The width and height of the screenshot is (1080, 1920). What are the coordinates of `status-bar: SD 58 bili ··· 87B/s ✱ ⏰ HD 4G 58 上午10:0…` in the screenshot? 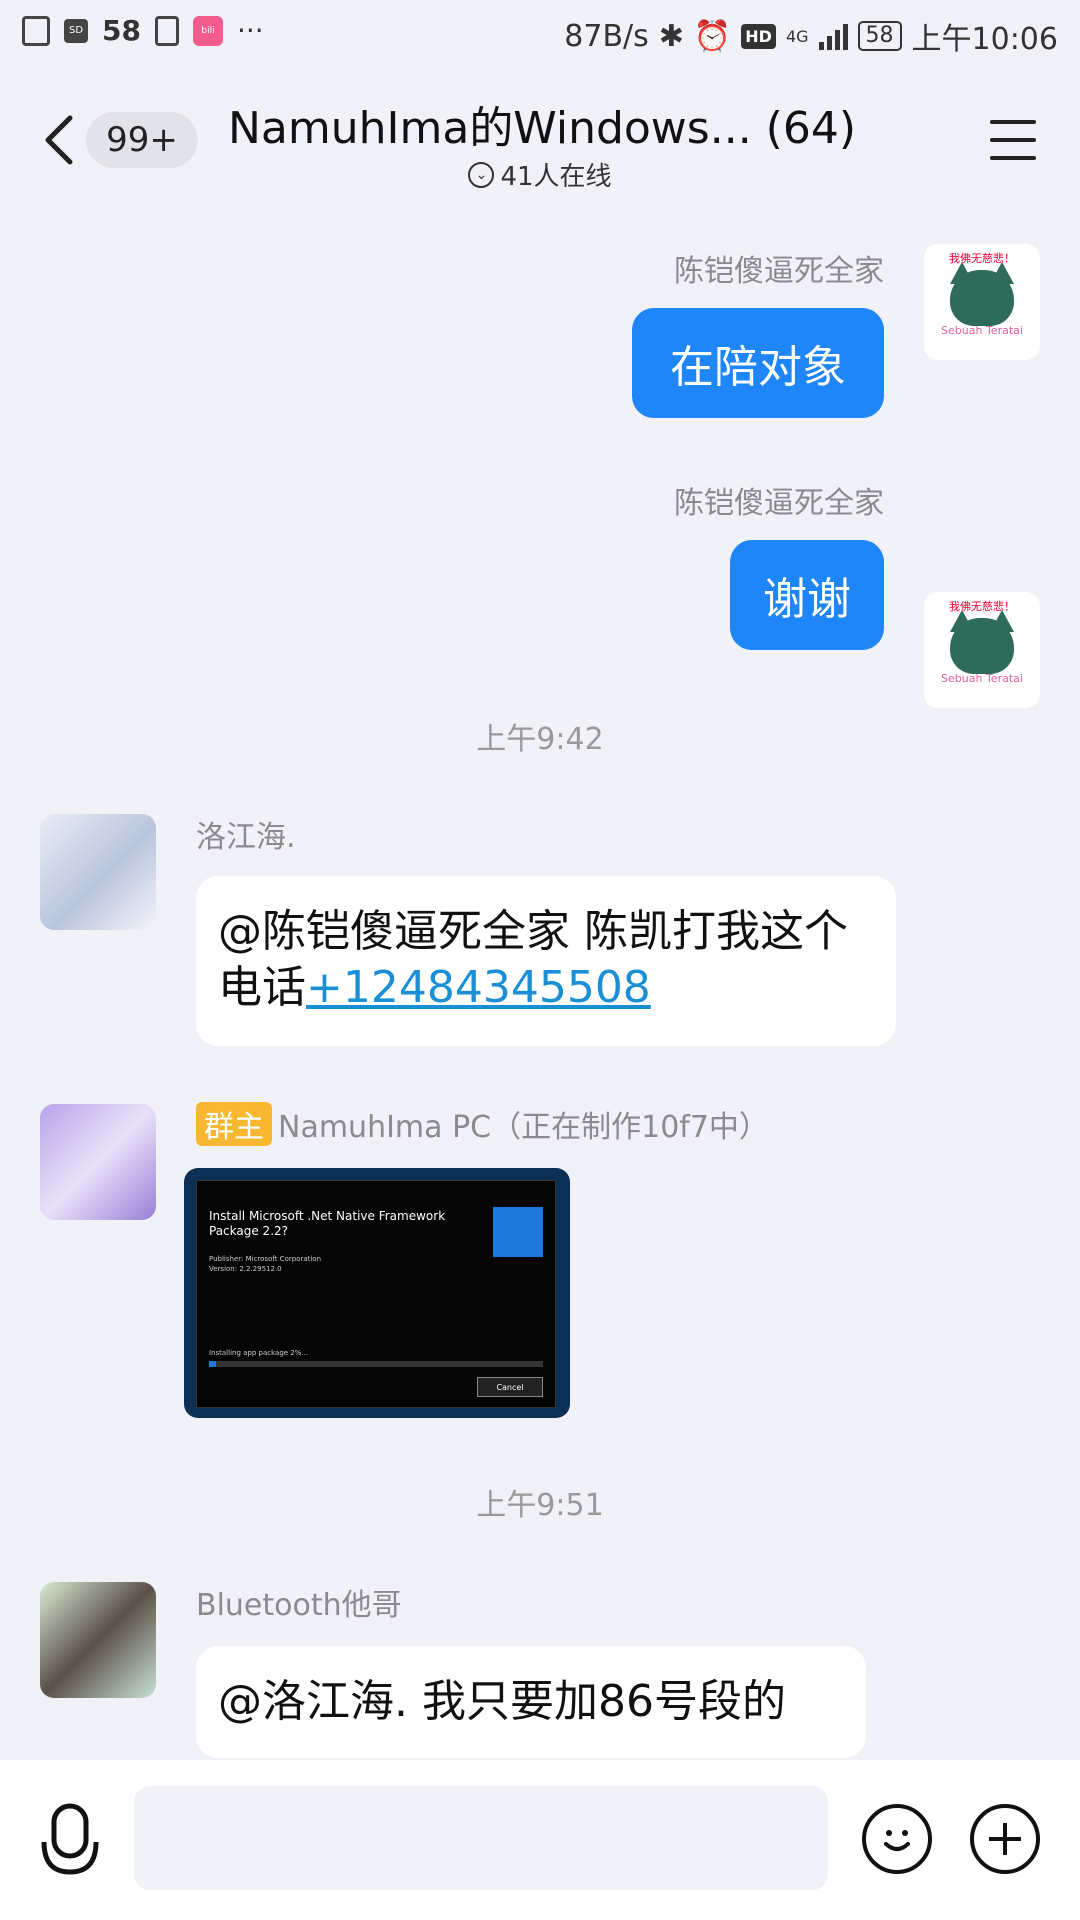 It's located at (540, 35).